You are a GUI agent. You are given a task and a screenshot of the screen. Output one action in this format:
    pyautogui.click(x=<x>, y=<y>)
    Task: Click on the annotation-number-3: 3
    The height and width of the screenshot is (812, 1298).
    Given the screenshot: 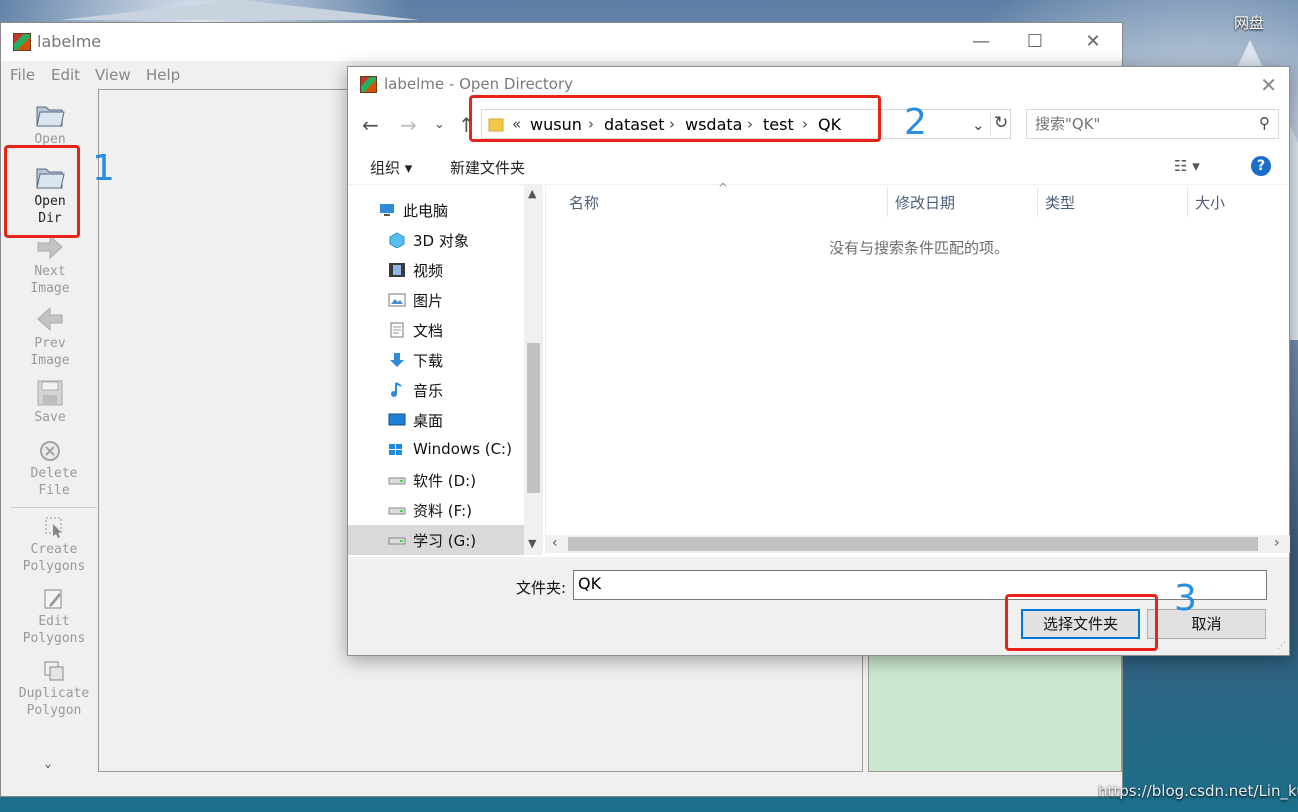 What is the action you would take?
    pyautogui.click(x=1185, y=598)
    